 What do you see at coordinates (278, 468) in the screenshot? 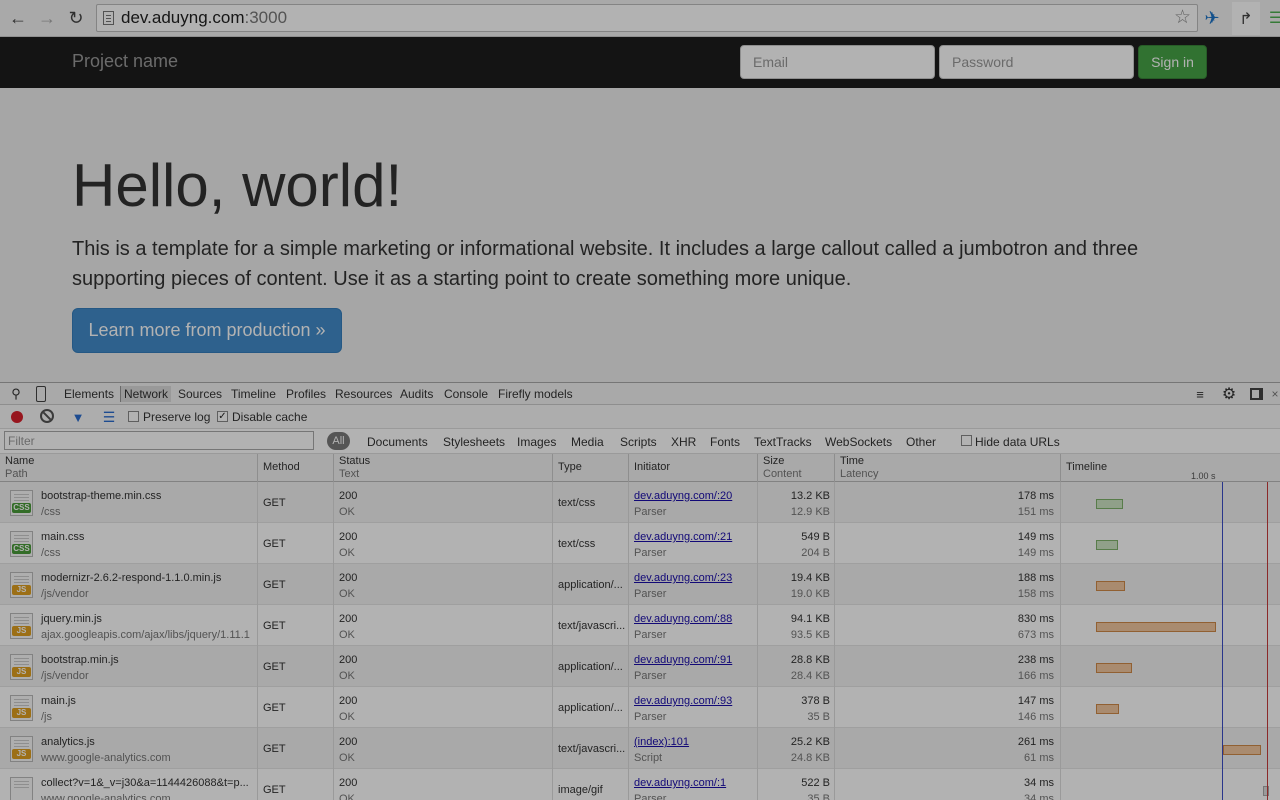
I see `col-method-header: Method` at bounding box center [278, 468].